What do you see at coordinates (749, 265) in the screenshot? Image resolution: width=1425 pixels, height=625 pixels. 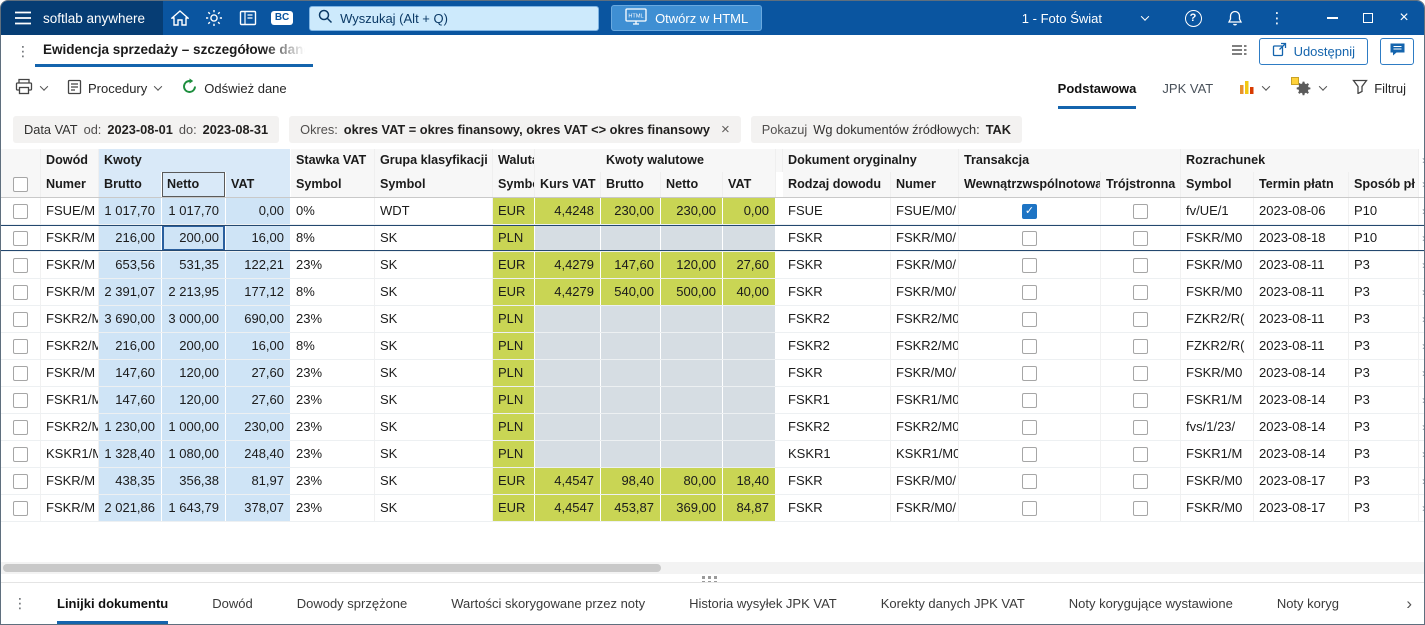 I see `cell-wvat: 27,60` at bounding box center [749, 265].